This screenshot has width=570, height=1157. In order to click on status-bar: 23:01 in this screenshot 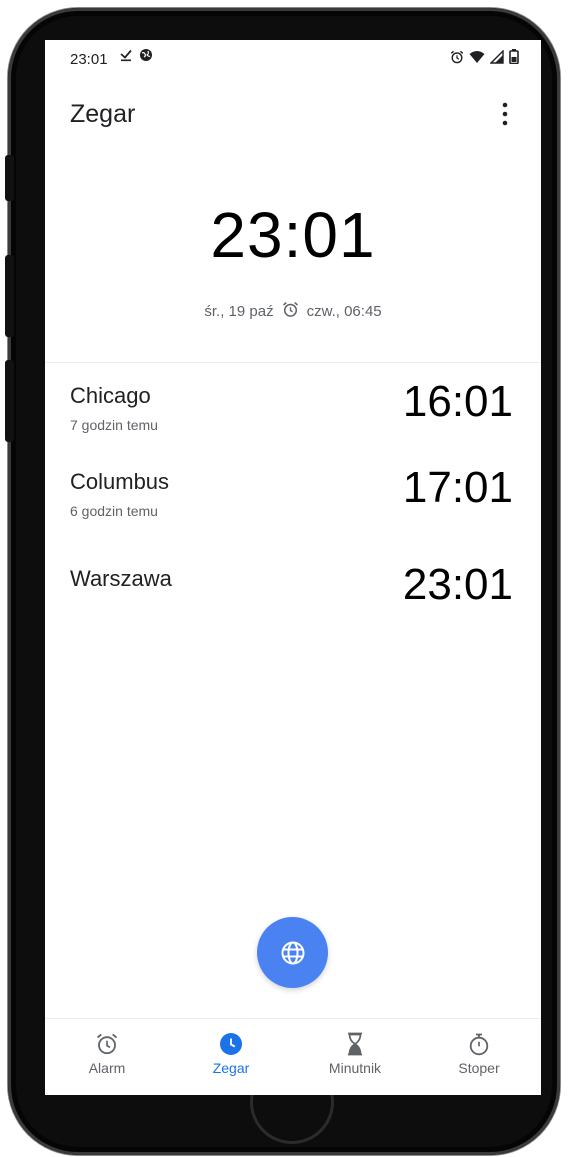, I will do `click(293, 60)`.